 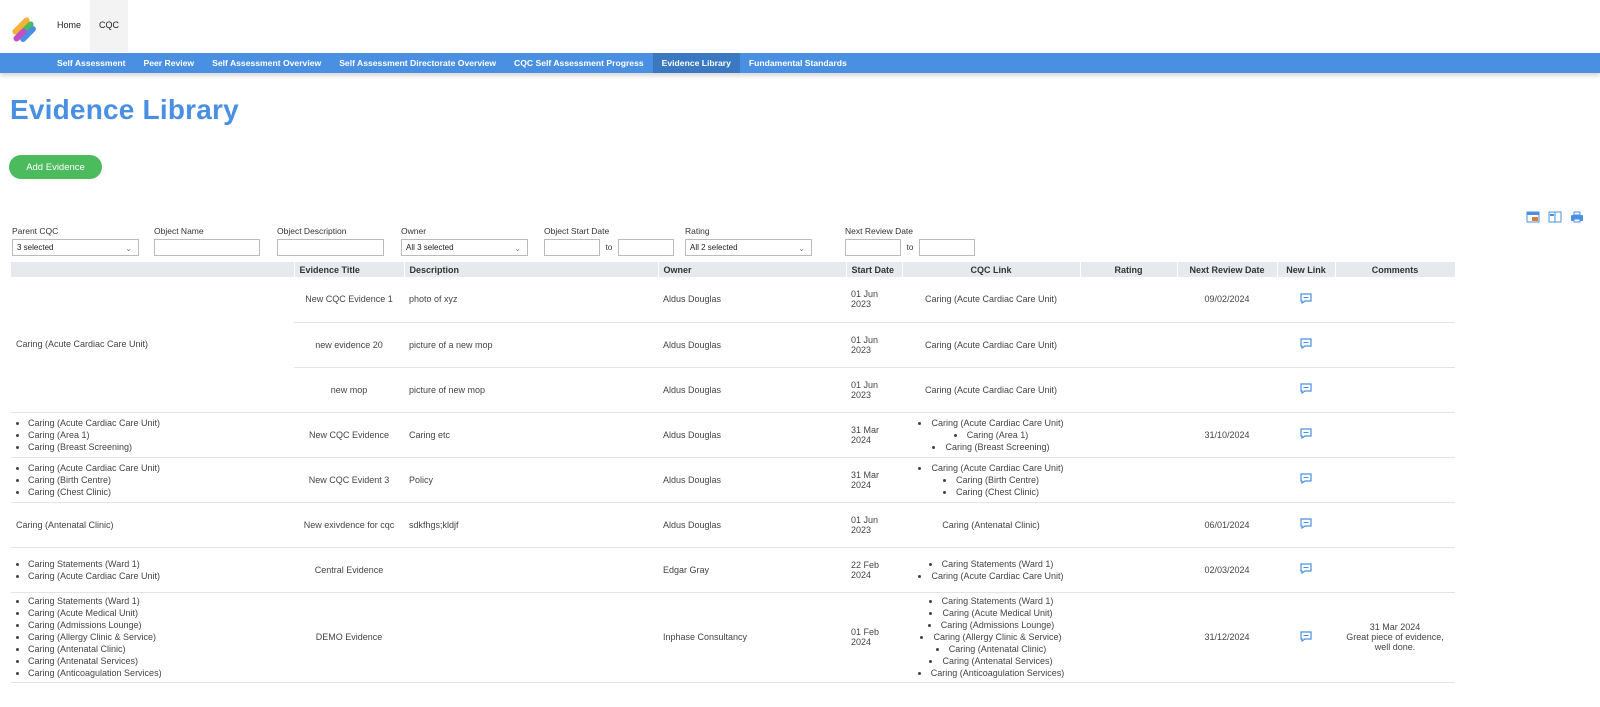 I want to click on list-item: Caring (Birth Centre), so click(x=991, y=480).